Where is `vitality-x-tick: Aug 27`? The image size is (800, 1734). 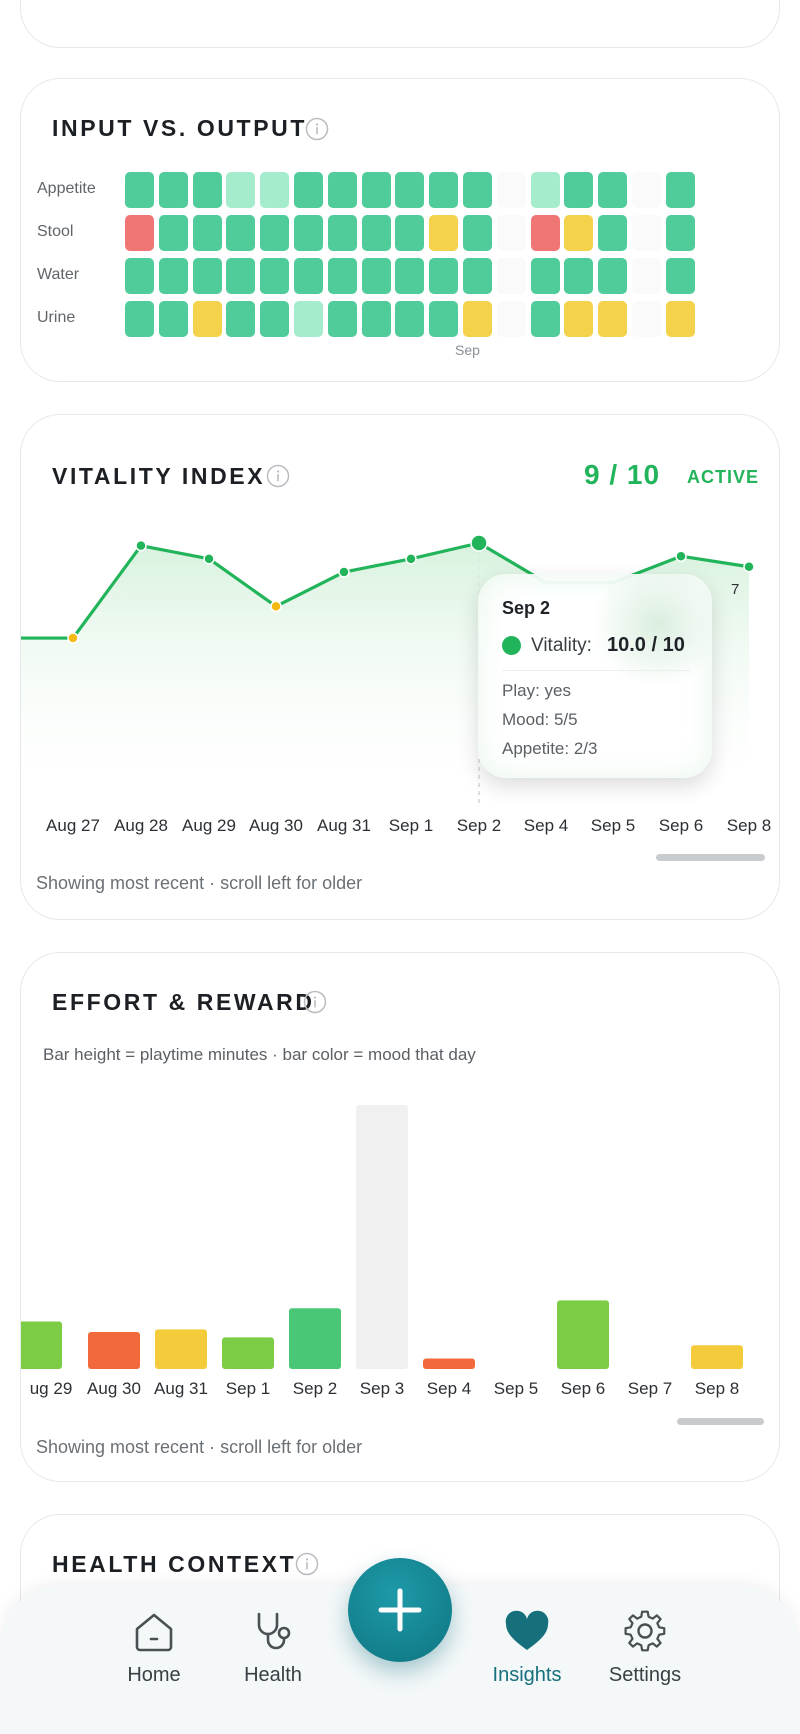 vitality-x-tick: Aug 27 is located at coordinates (73, 825).